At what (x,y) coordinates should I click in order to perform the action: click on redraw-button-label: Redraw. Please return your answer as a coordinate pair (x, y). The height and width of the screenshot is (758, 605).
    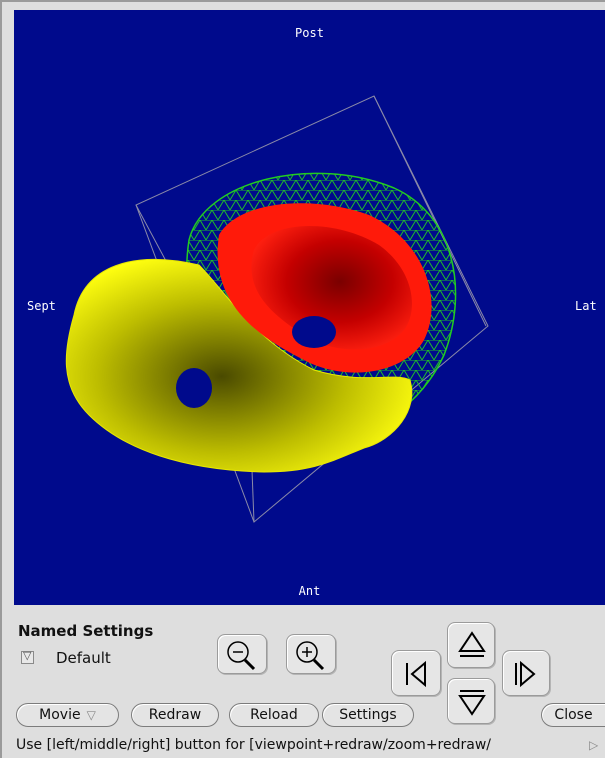
    Looking at the image, I should click on (175, 715).